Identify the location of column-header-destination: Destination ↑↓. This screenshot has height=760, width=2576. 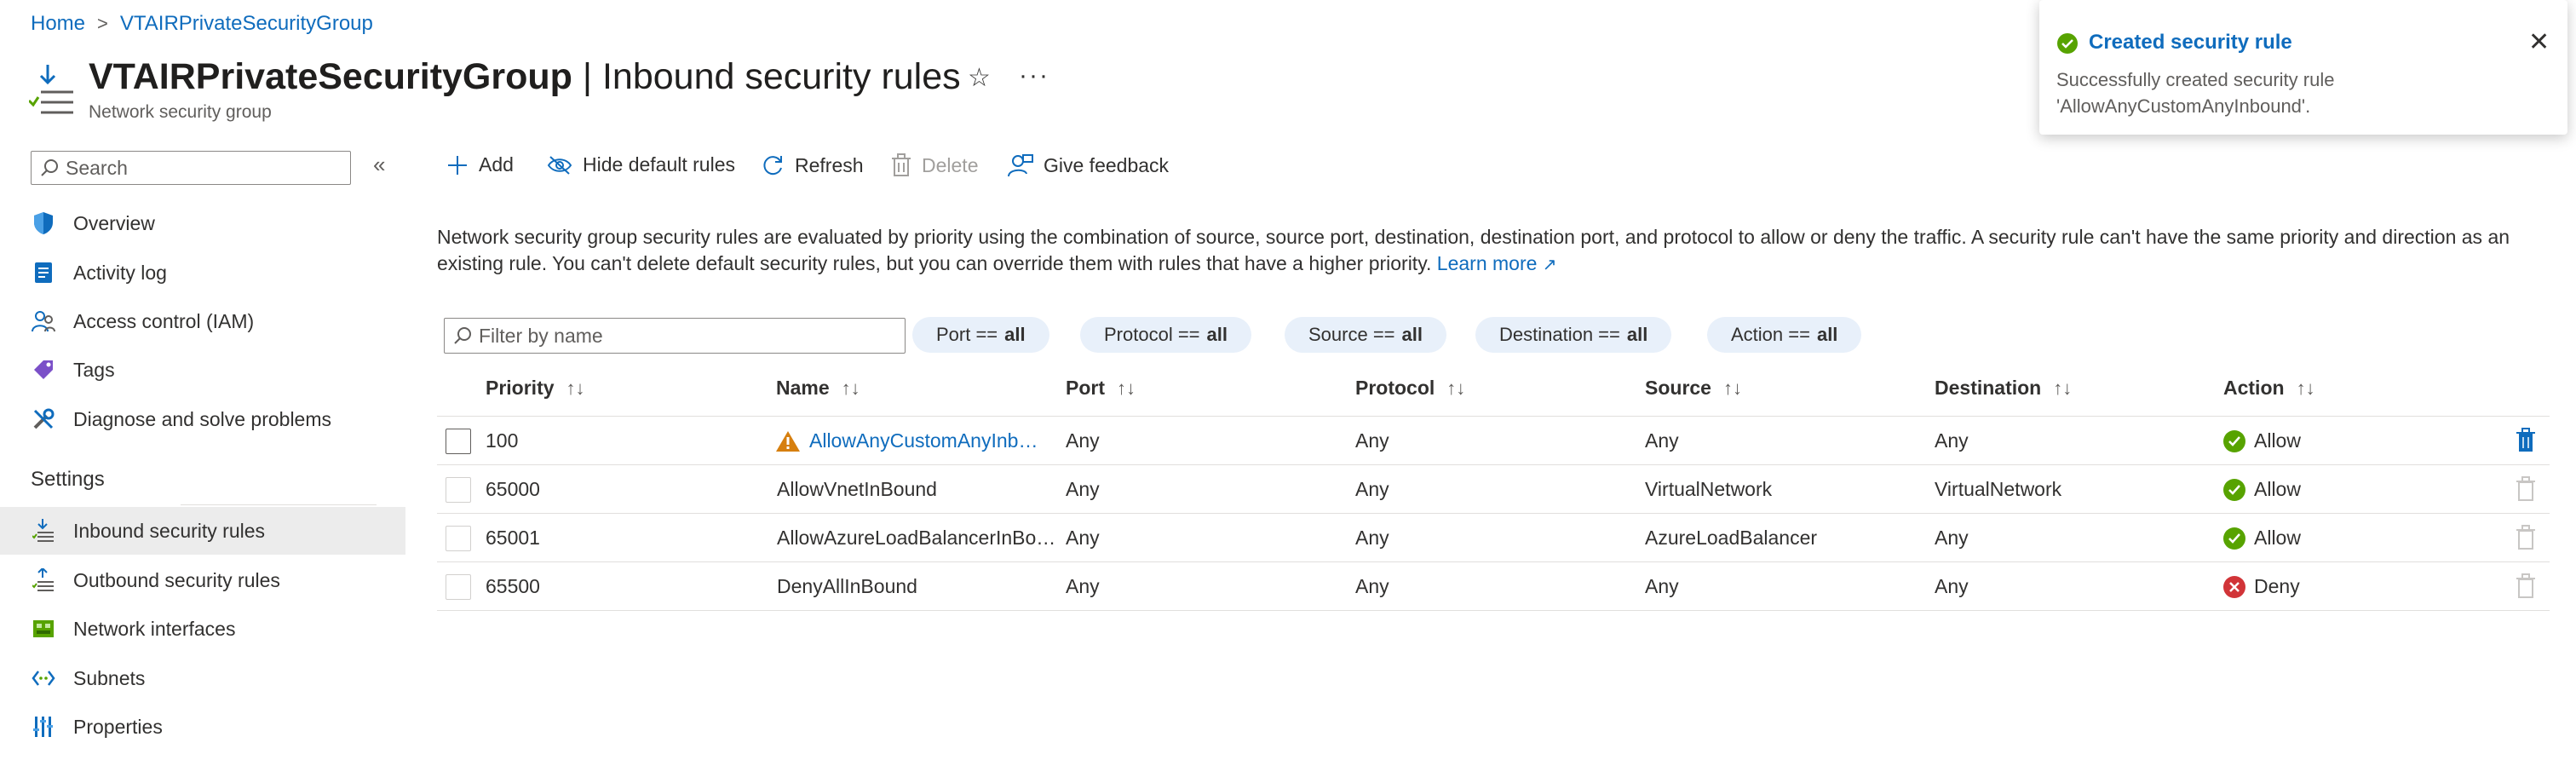
(2004, 389).